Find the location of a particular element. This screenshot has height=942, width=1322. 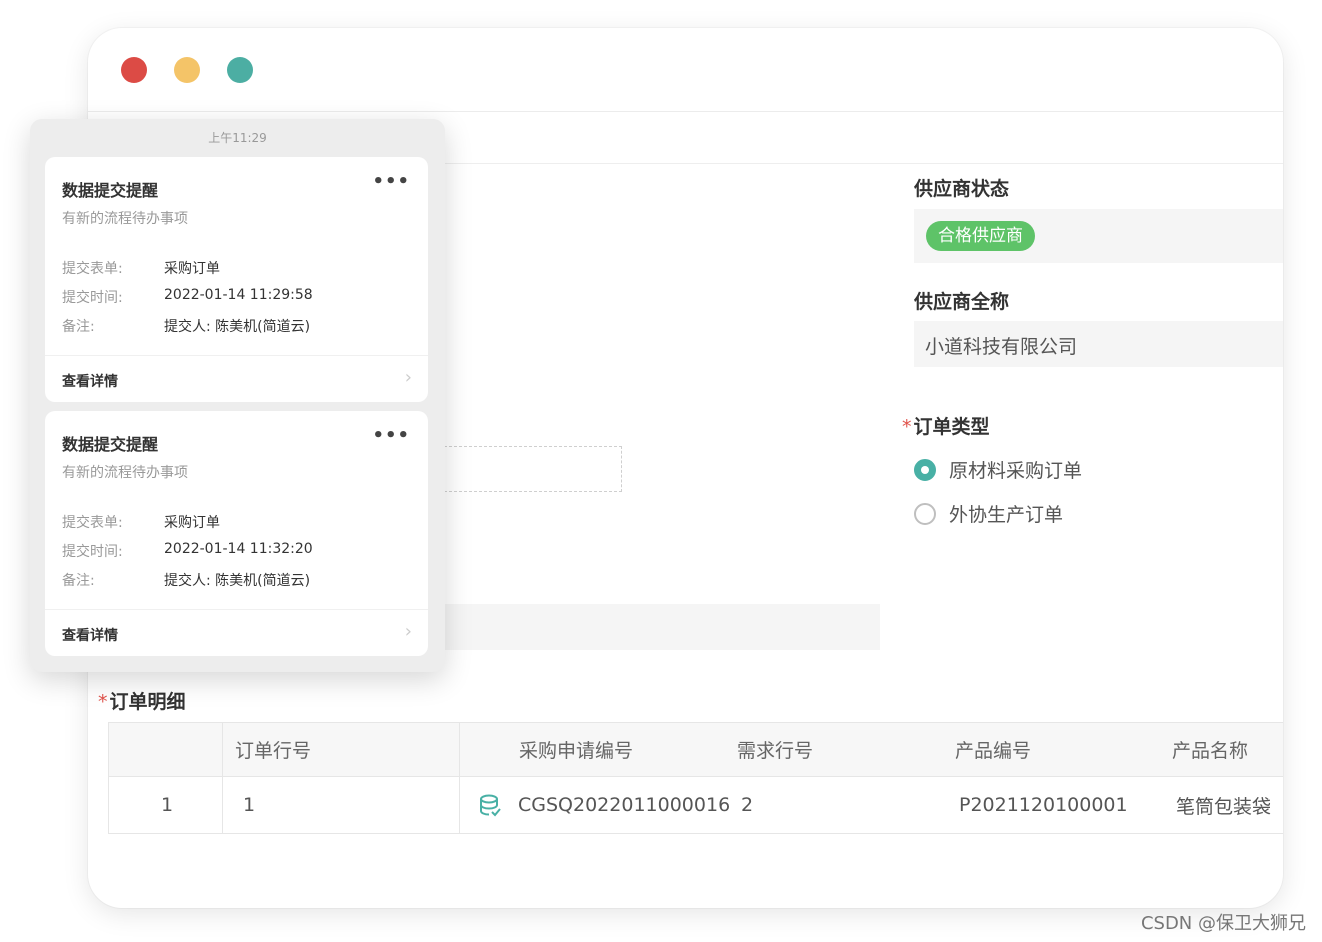

window-titlebar is located at coordinates (685, 70).